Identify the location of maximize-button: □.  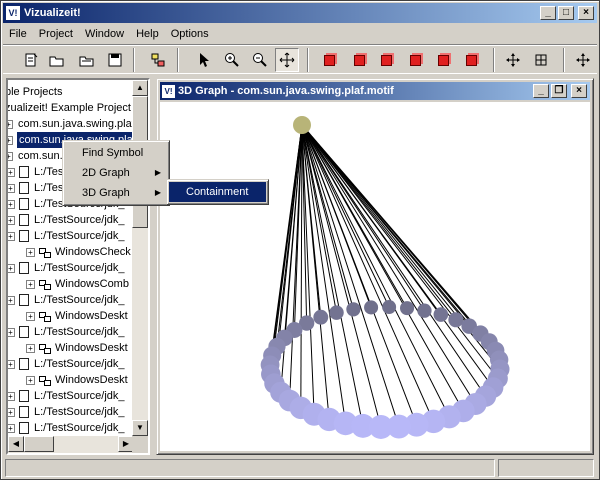
(566, 13).